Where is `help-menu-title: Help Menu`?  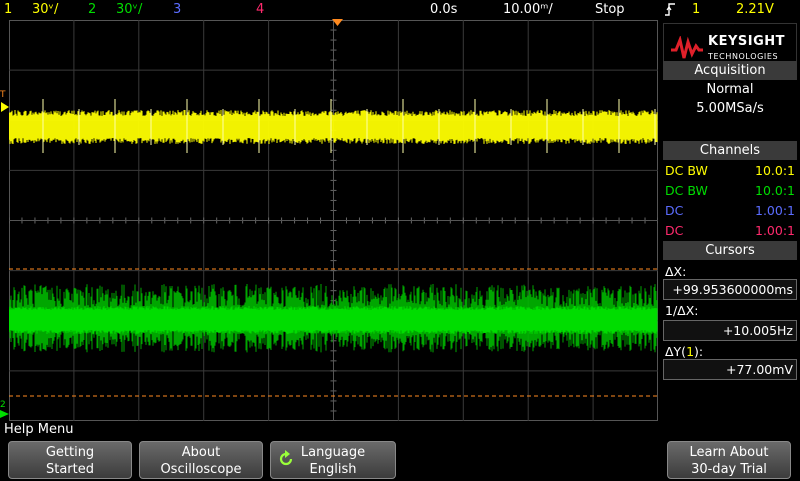
help-menu-title: Help Menu is located at coordinates (400, 430).